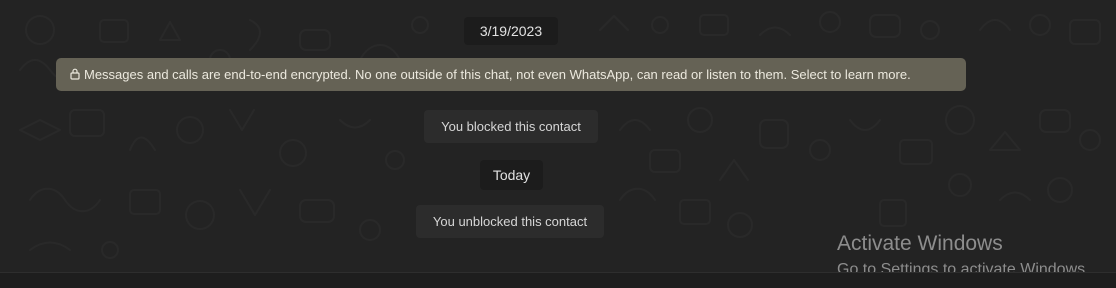 This screenshot has width=1116, height=288. What do you see at coordinates (558, 280) in the screenshot?
I see `message-composer-edge` at bounding box center [558, 280].